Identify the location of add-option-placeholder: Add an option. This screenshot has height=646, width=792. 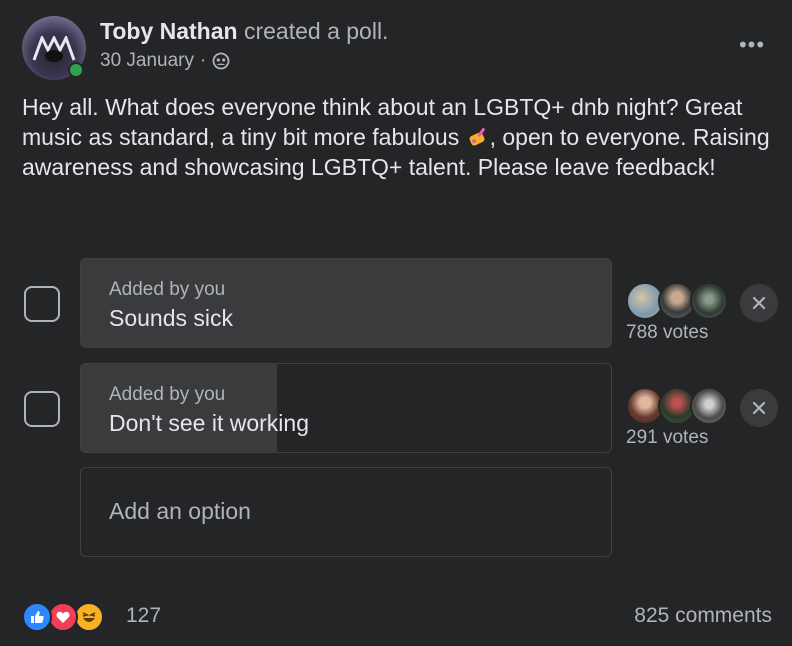
(180, 511).